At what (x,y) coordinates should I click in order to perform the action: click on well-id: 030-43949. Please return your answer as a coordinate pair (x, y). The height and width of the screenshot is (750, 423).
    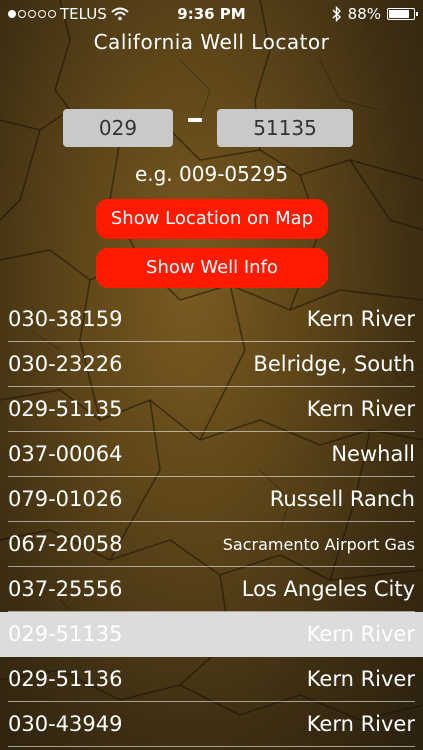
    Looking at the image, I should click on (65, 724).